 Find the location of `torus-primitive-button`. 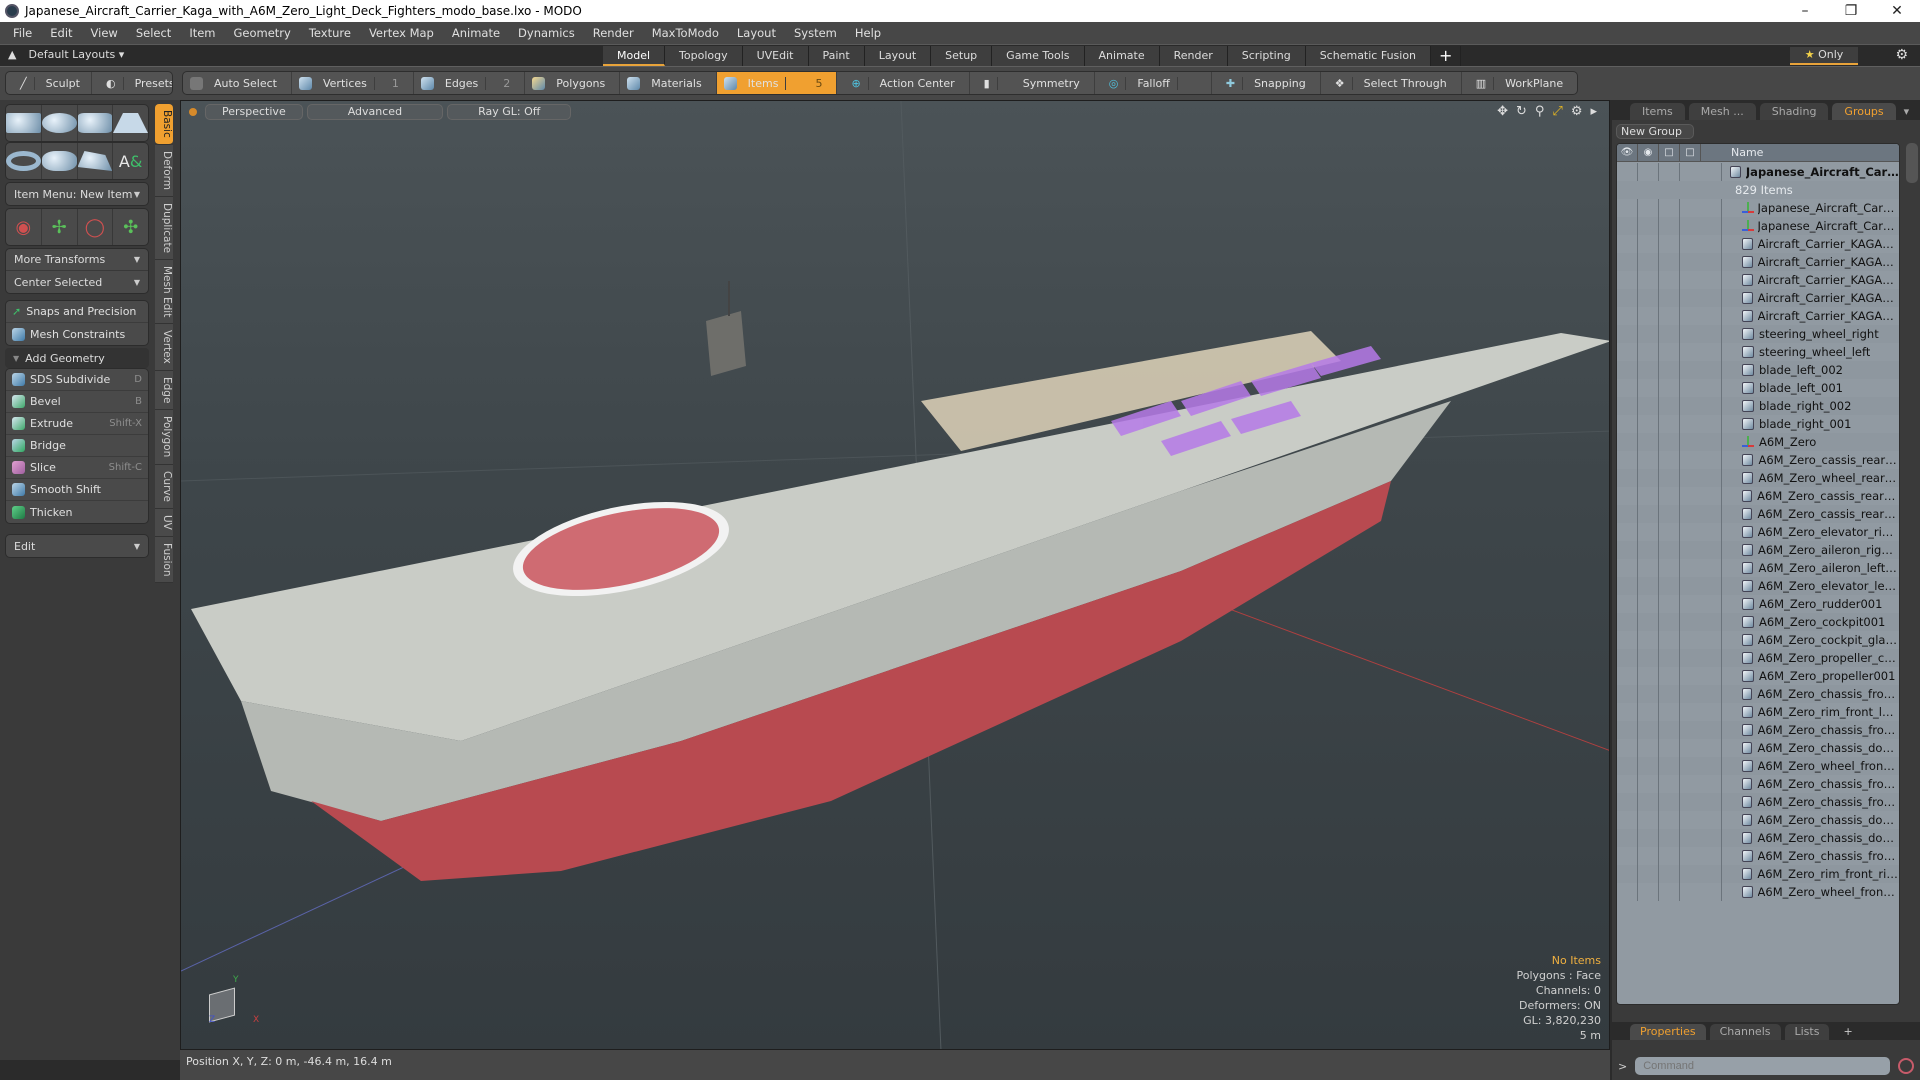

torus-primitive-button is located at coordinates (24, 161).